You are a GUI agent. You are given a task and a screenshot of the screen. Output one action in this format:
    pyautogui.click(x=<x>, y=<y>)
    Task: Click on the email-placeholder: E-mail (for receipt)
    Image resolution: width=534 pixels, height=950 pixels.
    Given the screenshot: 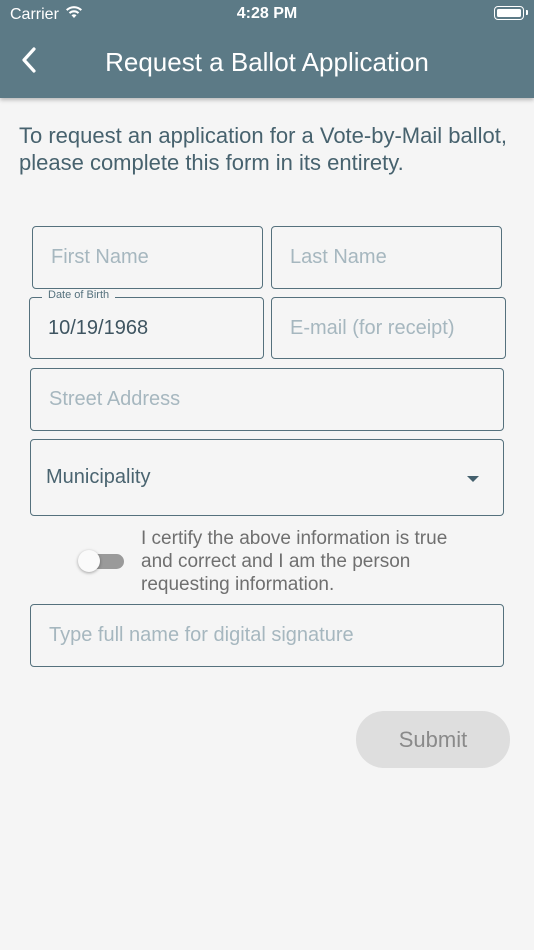 What is the action you would take?
    pyautogui.click(x=372, y=327)
    